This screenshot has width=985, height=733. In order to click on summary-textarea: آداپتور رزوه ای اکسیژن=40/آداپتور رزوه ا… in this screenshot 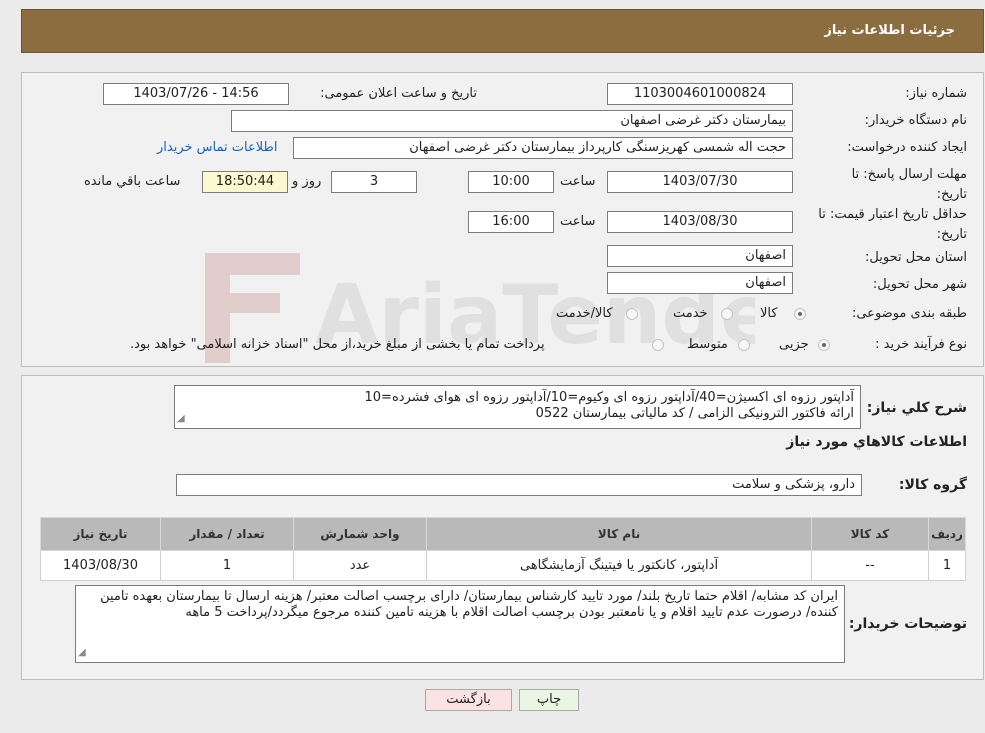, I will do `click(517, 407)`.